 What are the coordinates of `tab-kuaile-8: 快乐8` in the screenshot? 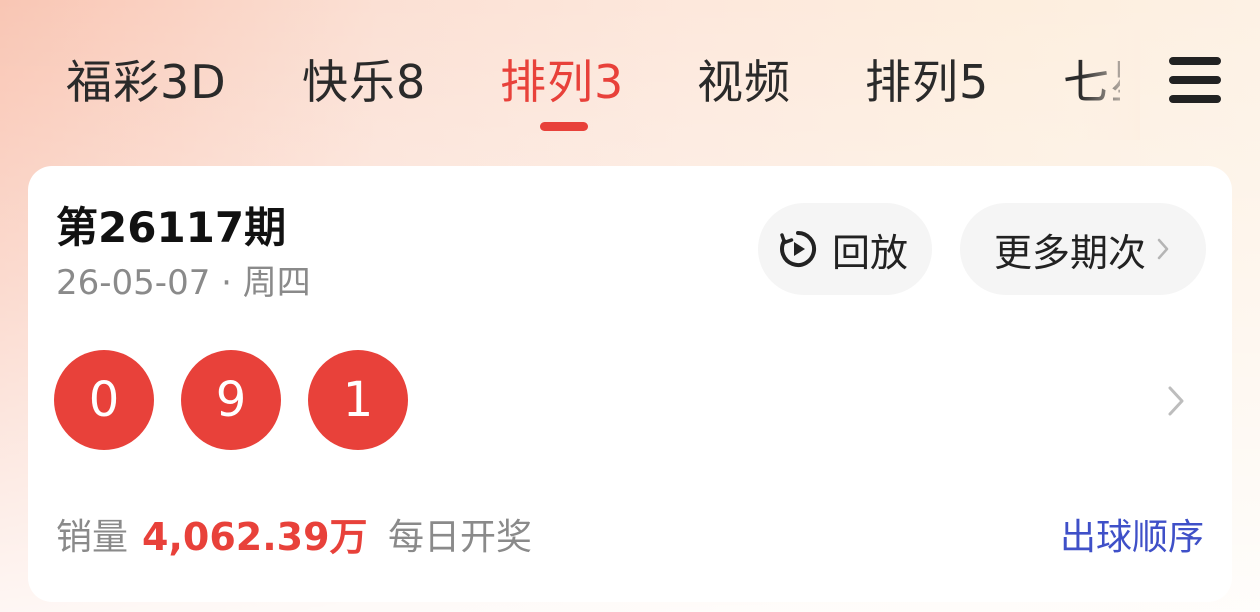 It's located at (364, 82).